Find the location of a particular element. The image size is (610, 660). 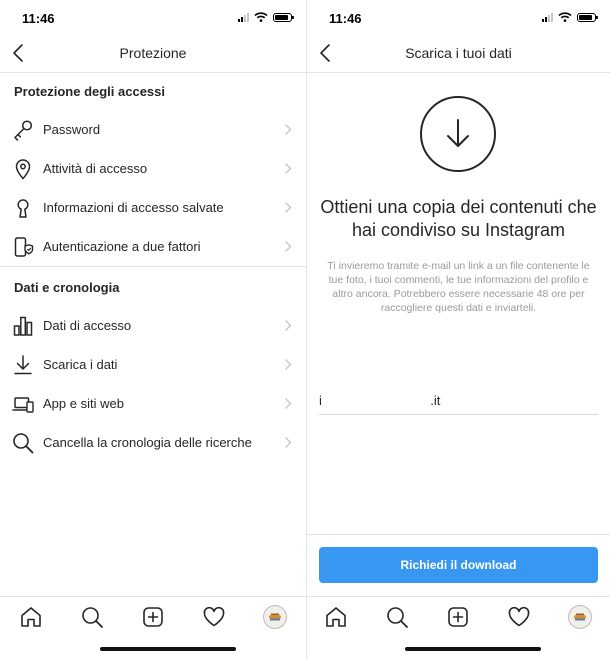

page-title: Scarica i tuoi dati is located at coordinates (458, 53).